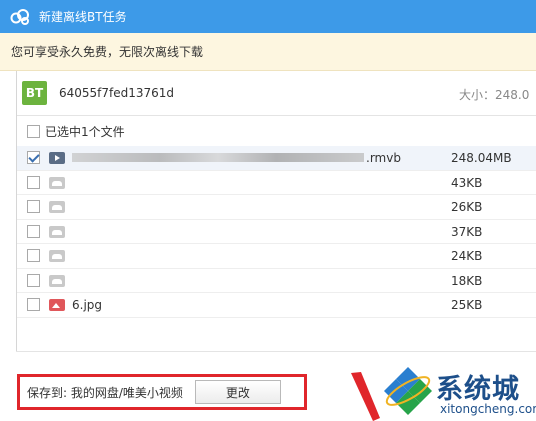 This screenshot has height=421, width=536. Describe the element at coordinates (57, 158) in the screenshot. I see `video-file-icon` at that location.